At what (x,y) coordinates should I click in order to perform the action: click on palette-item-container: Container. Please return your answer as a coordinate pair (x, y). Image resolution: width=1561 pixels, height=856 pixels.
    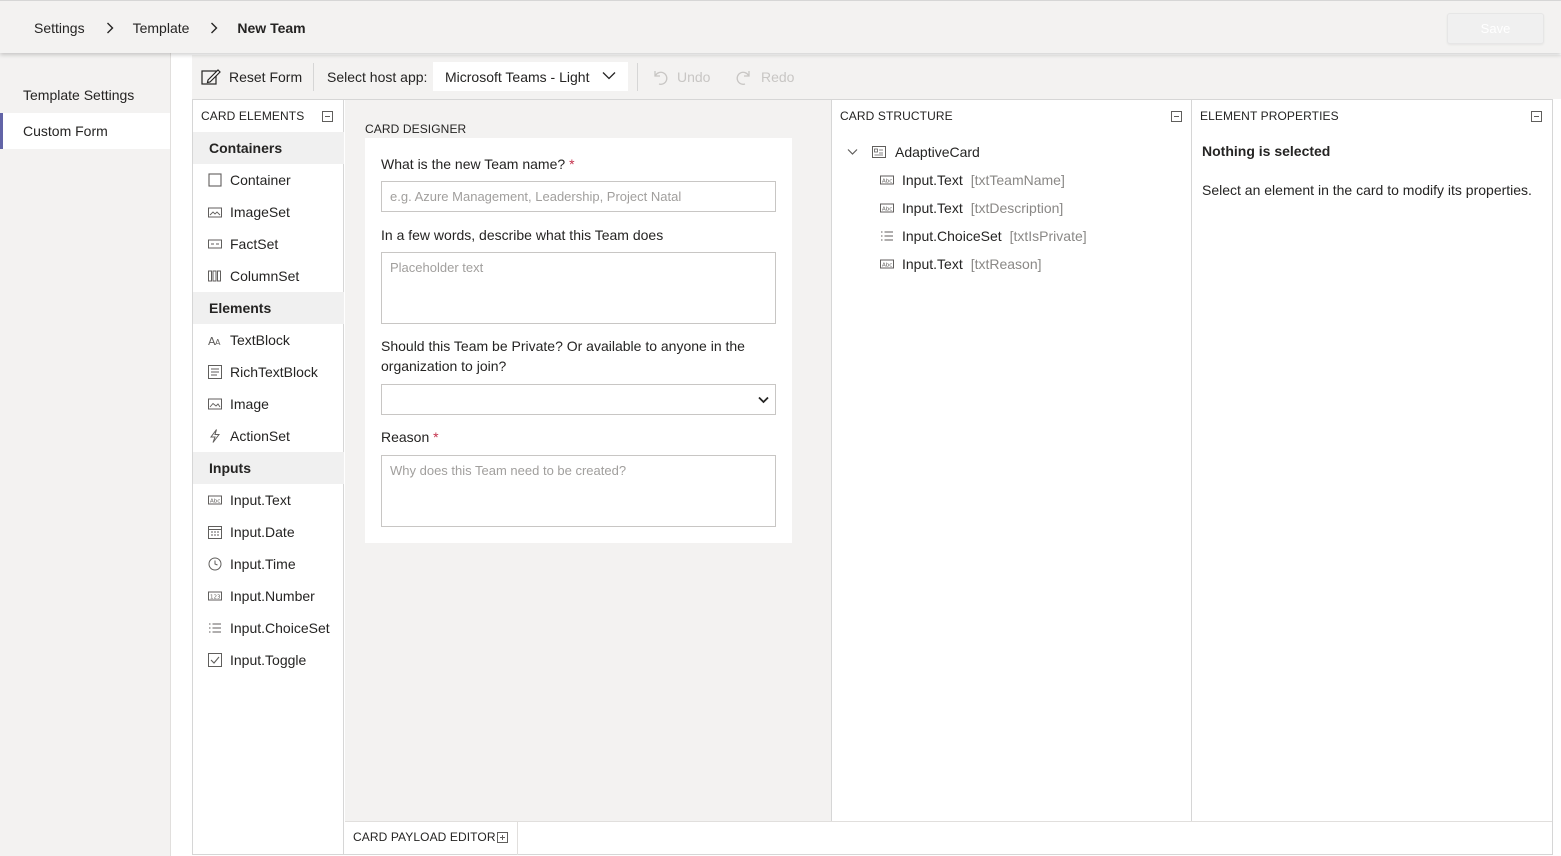
    Looking at the image, I should click on (268, 180).